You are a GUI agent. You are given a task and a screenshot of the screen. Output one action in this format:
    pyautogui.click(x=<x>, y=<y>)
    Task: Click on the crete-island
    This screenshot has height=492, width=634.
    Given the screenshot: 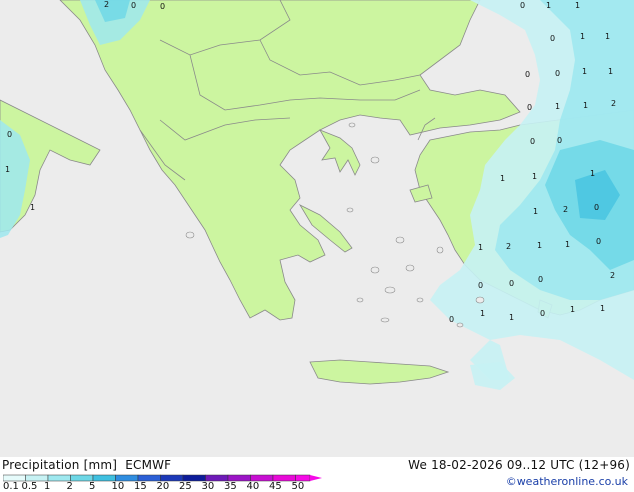 What is the action you would take?
    pyautogui.click(x=379, y=372)
    